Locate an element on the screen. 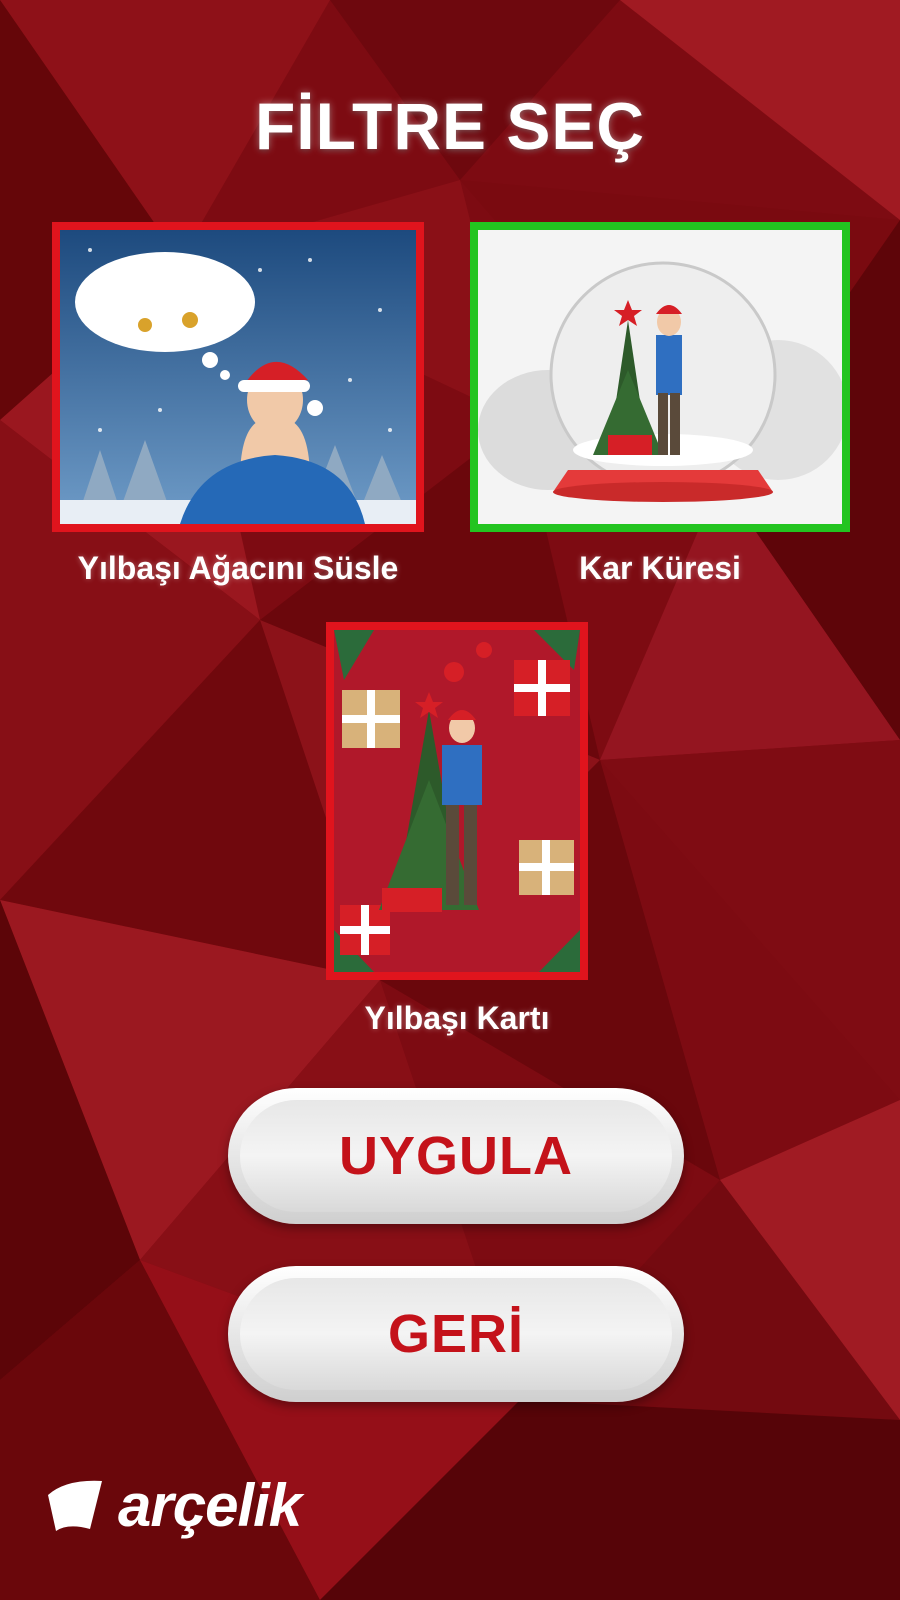 The height and width of the screenshot is (1600, 900). filter-preview-snow-globe is located at coordinates (660, 377).